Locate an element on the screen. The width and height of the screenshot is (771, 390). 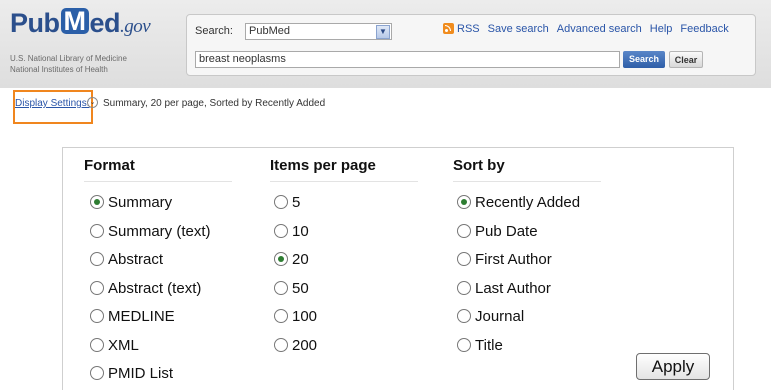
sort-by-option-label: Last Author is located at coordinates (513, 288).